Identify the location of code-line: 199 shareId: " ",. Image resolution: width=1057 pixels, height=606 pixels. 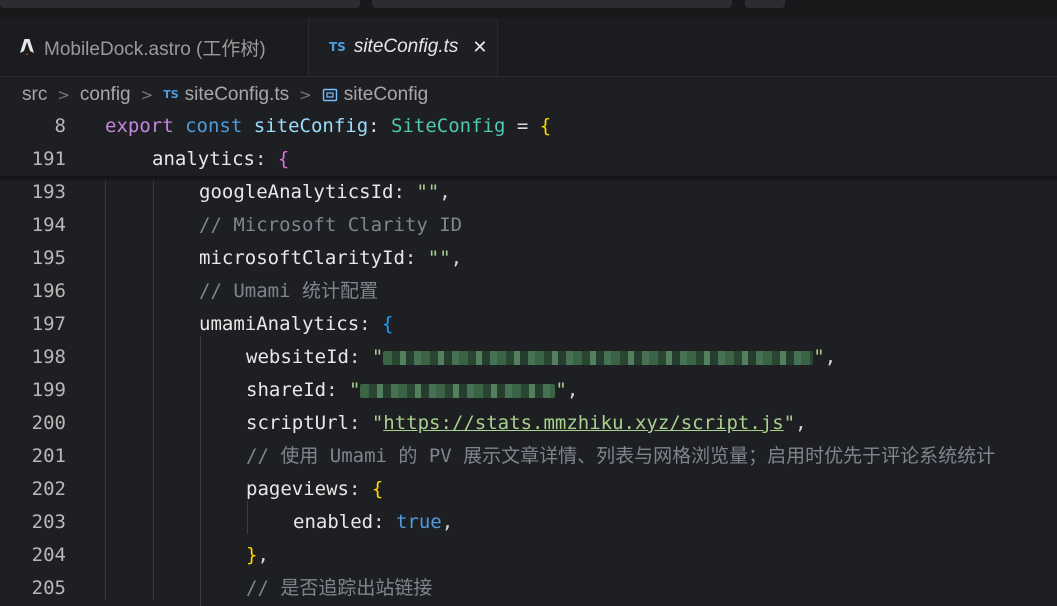
(528, 390).